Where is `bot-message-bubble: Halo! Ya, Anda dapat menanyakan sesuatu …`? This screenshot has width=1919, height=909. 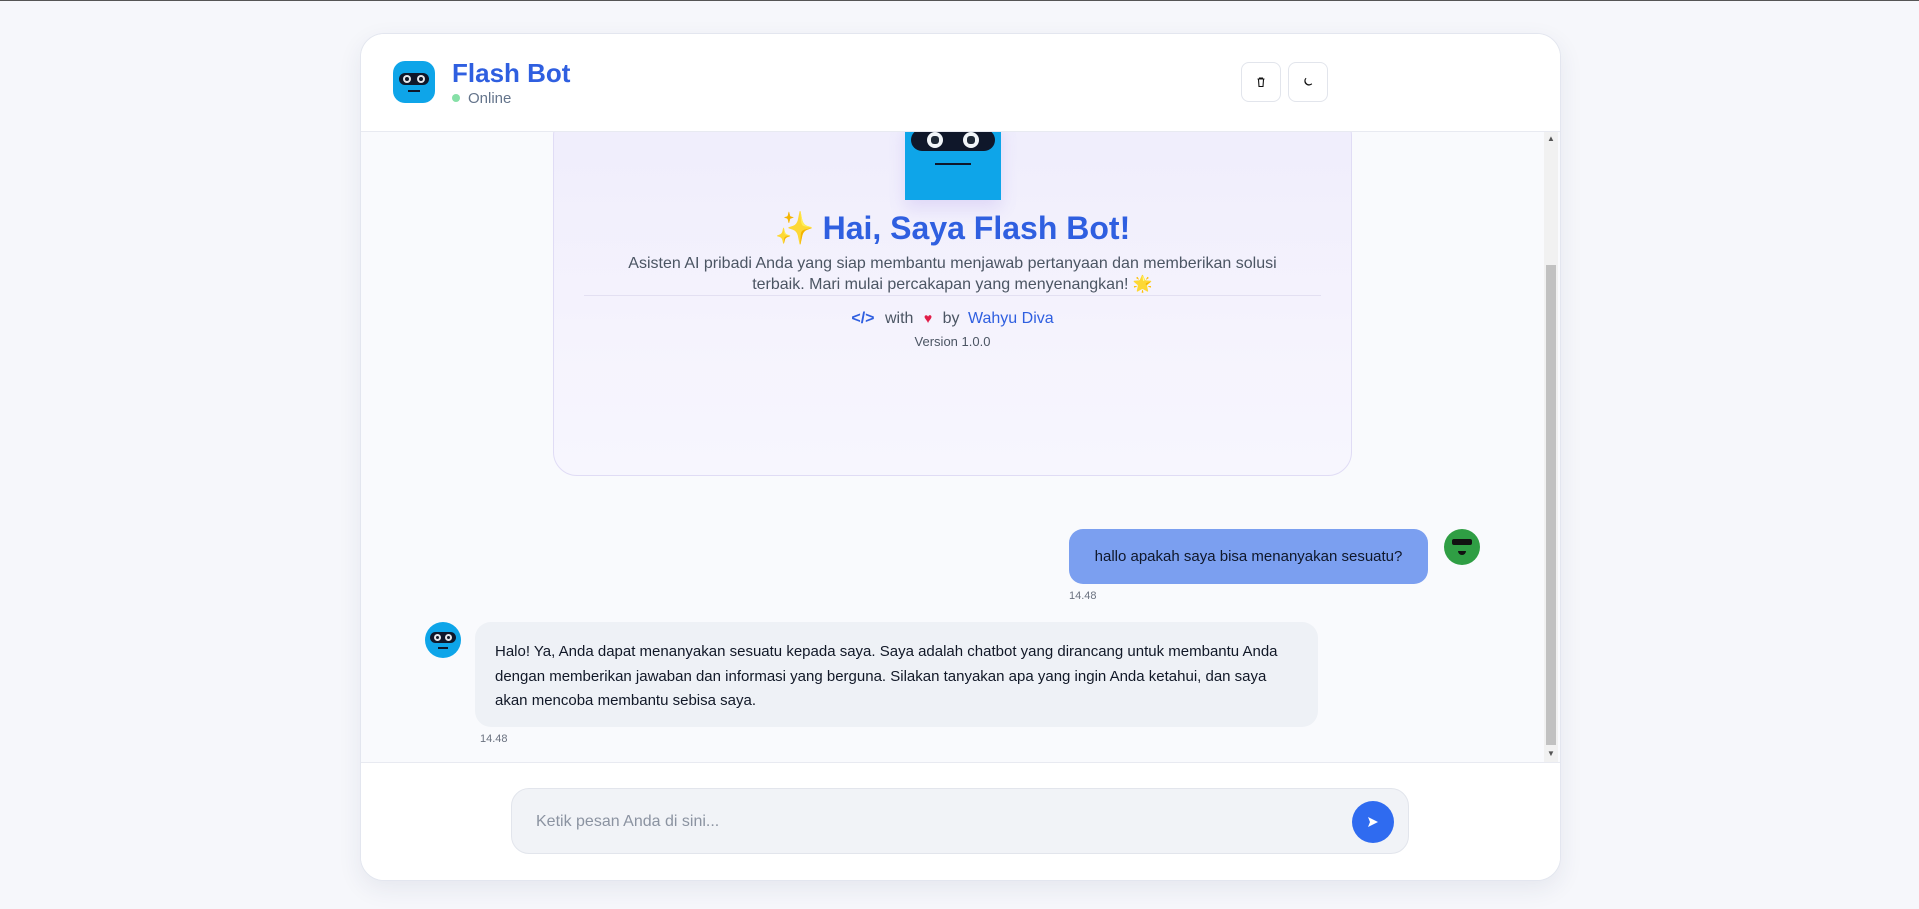
bot-message-bubble: Halo! Ya, Anda dapat menanyakan sesuatu … is located at coordinates (896, 674).